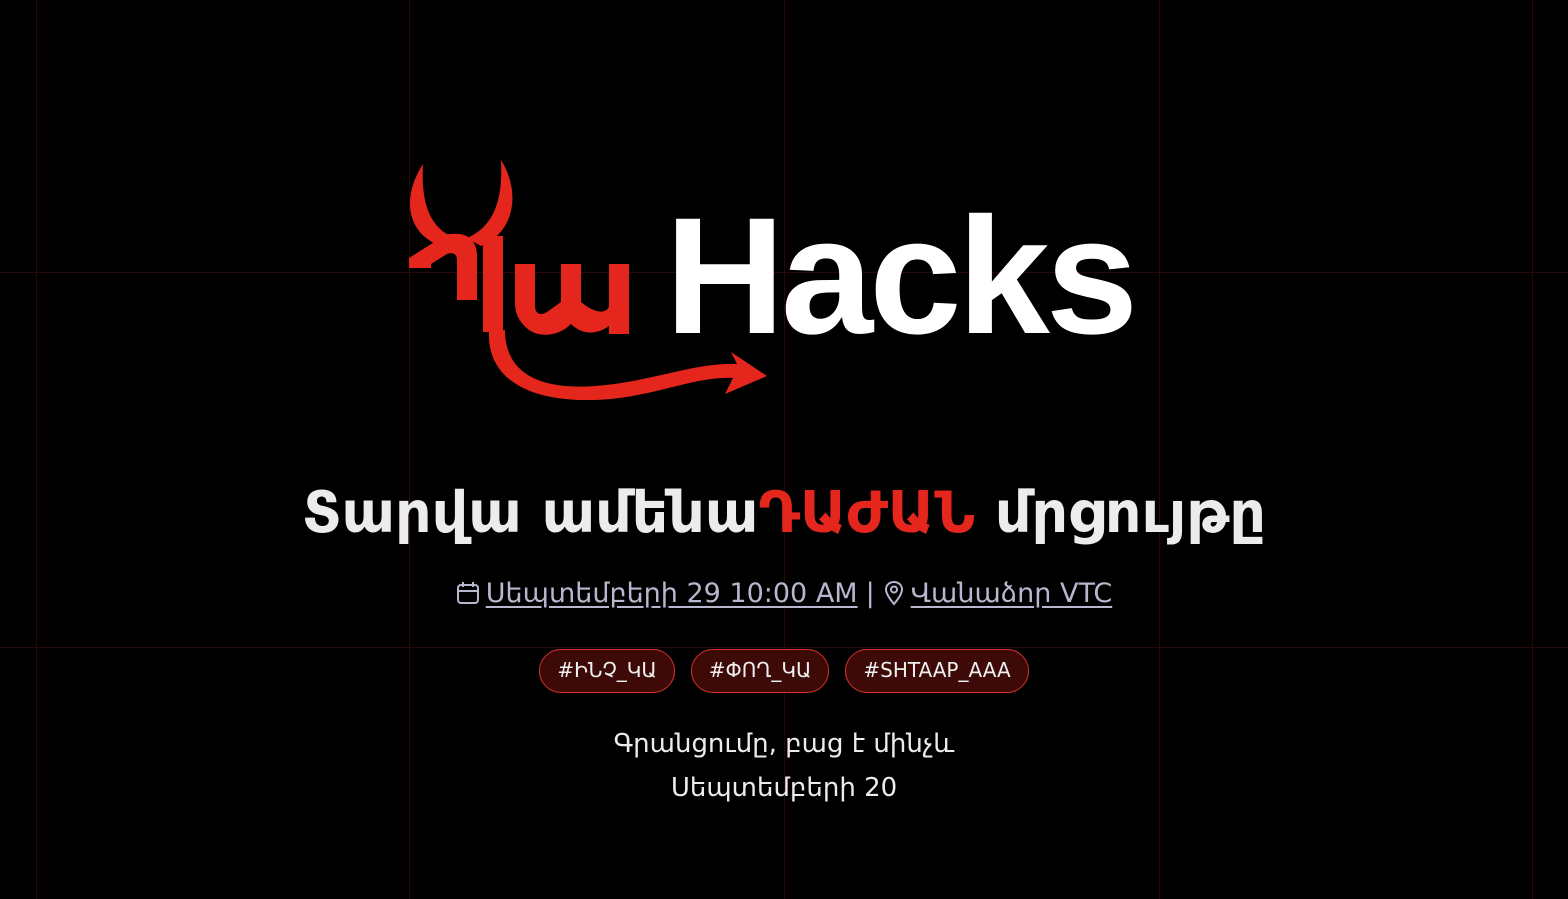 The image size is (1568, 899). Describe the element at coordinates (867, 513) in the screenshot. I see `headline-accent: ԴԱԺԱՆ` at that location.